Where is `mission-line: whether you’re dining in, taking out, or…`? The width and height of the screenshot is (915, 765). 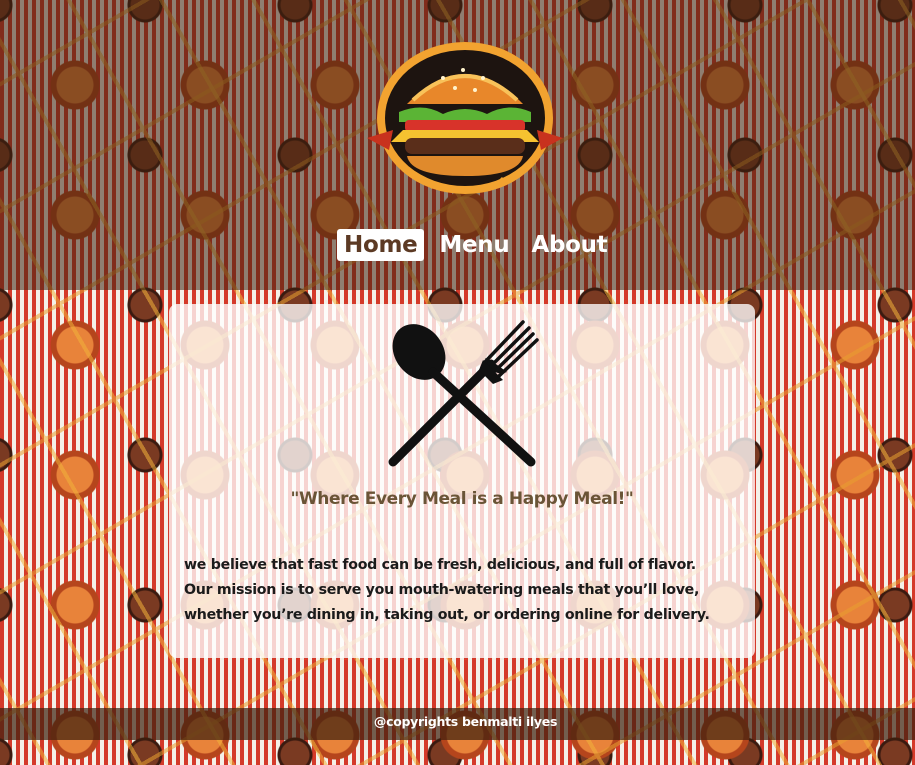
mission-line: whether you’re dining in, taking out, or… is located at coordinates (447, 615).